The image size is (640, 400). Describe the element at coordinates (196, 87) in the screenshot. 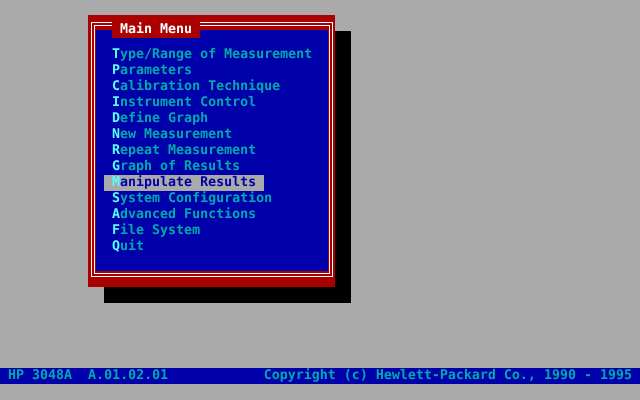

I see `menu-item: Calibration Technique` at that location.